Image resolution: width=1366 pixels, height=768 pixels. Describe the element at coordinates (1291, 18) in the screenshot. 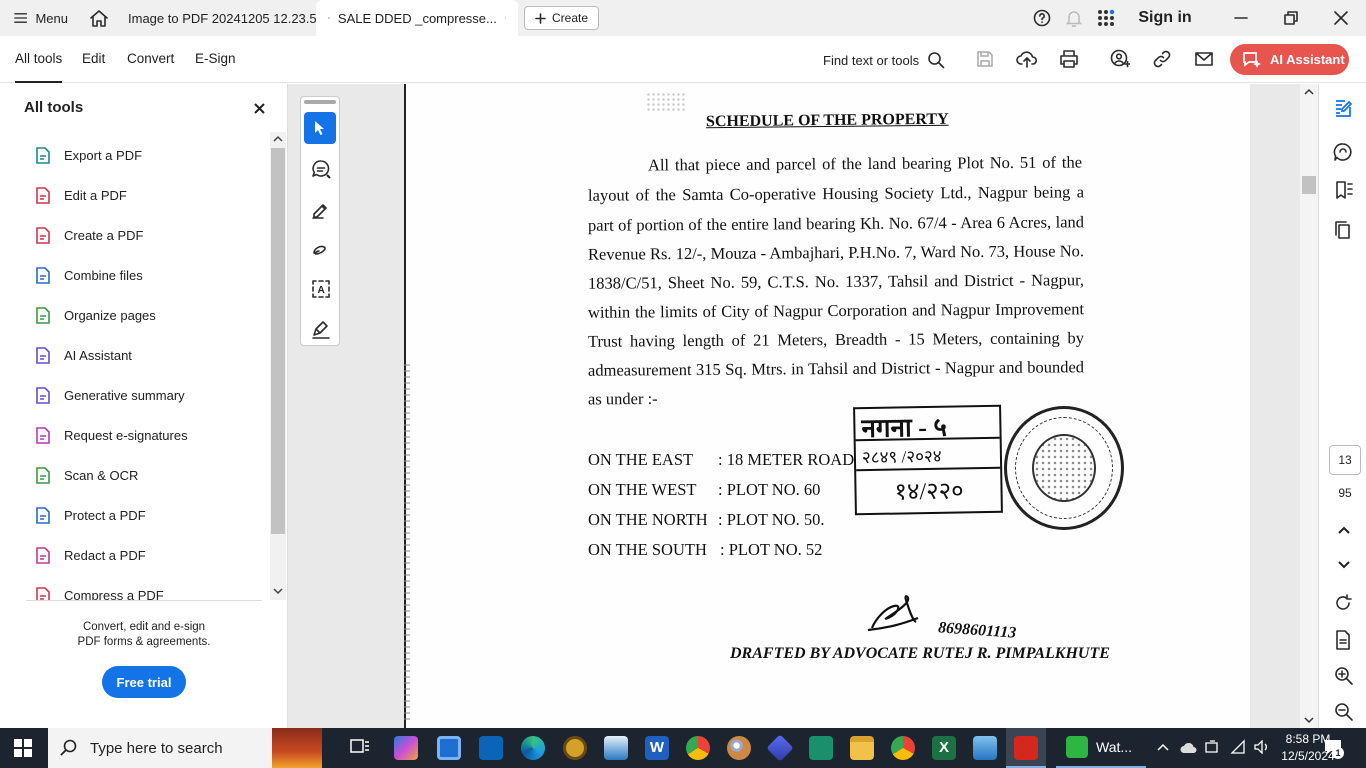

I see `maximize-button` at that location.